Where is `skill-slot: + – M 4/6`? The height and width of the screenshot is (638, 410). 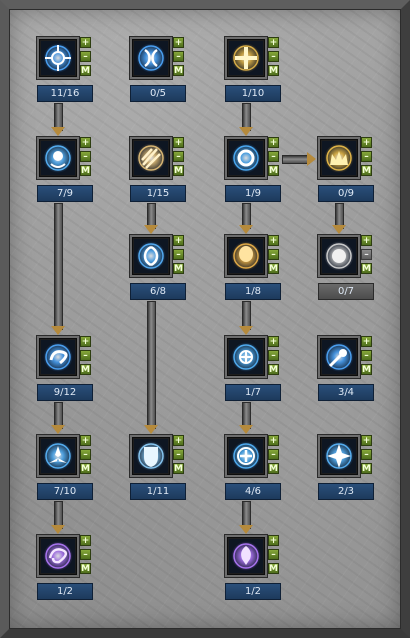 skill-slot: + – M 4/6 is located at coordinates (252, 467).